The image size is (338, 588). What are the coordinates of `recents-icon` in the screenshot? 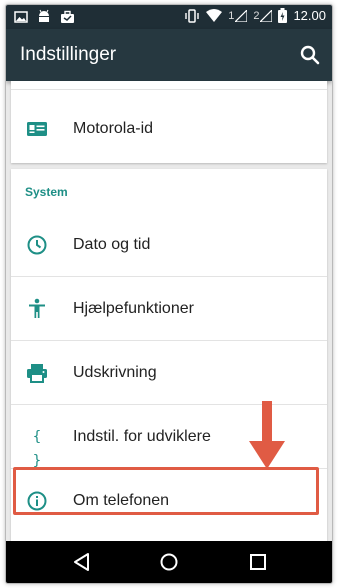 It's located at (258, 562).